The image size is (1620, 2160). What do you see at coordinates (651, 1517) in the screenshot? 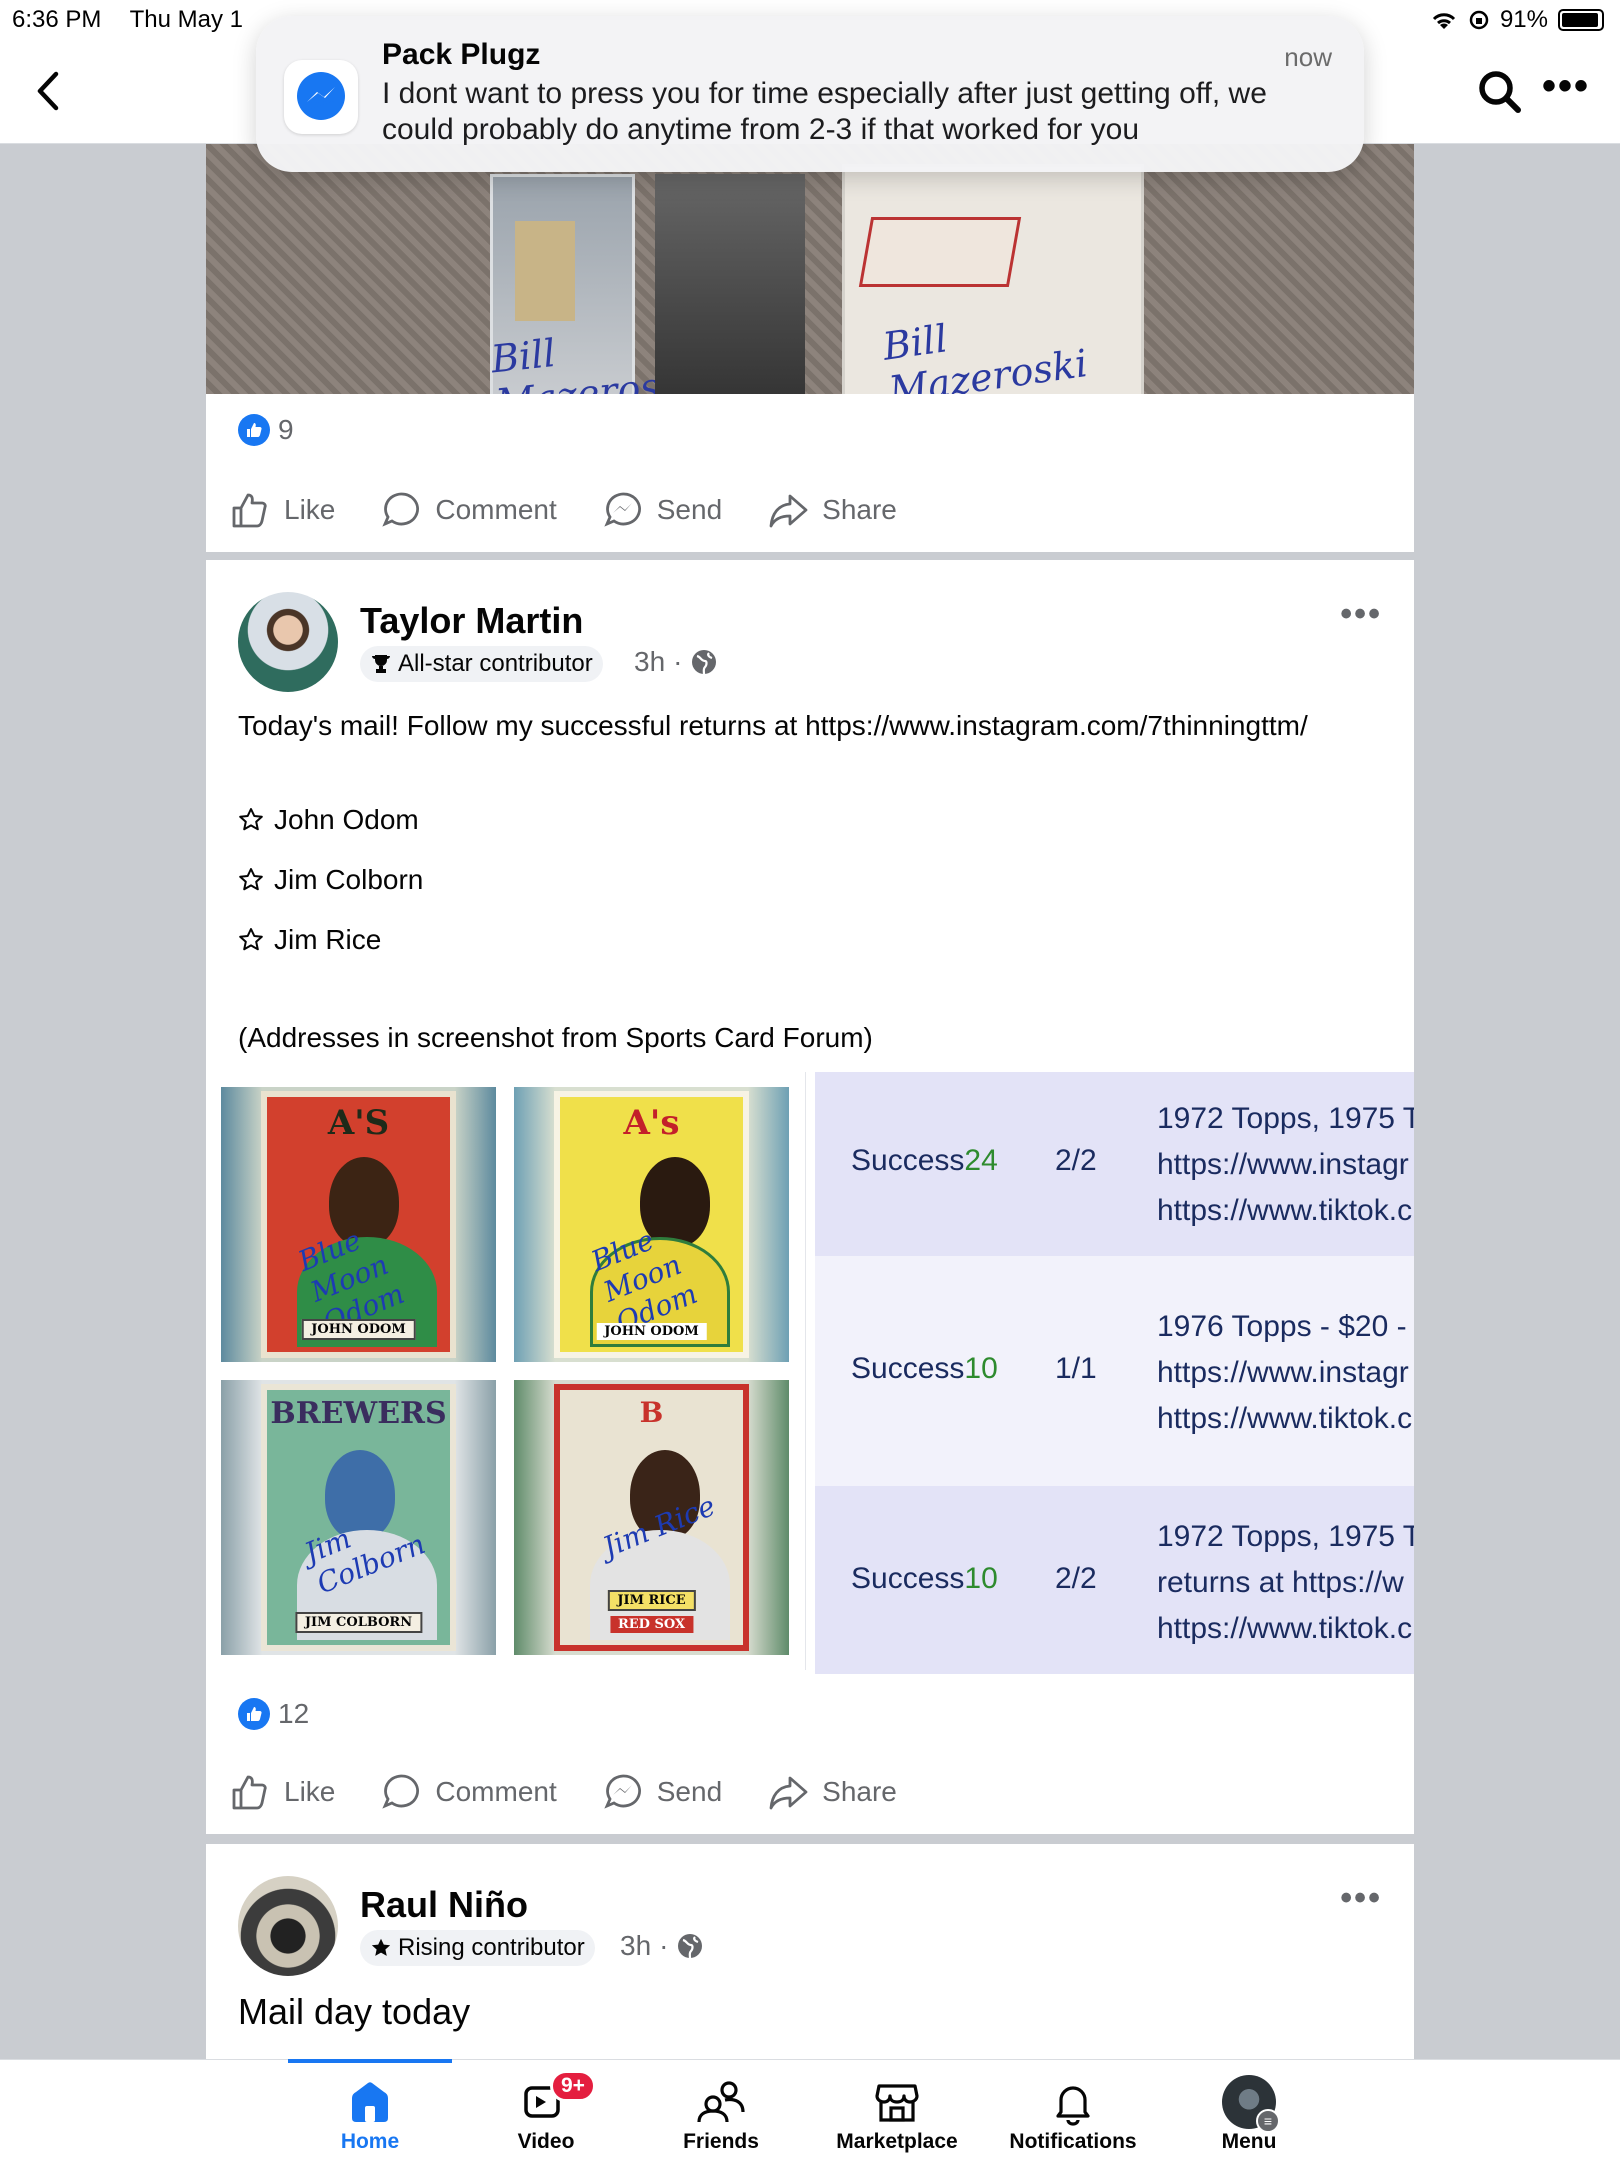
I see `photo-card-rice: B Jim Rice JIM RICE RED SOX` at bounding box center [651, 1517].